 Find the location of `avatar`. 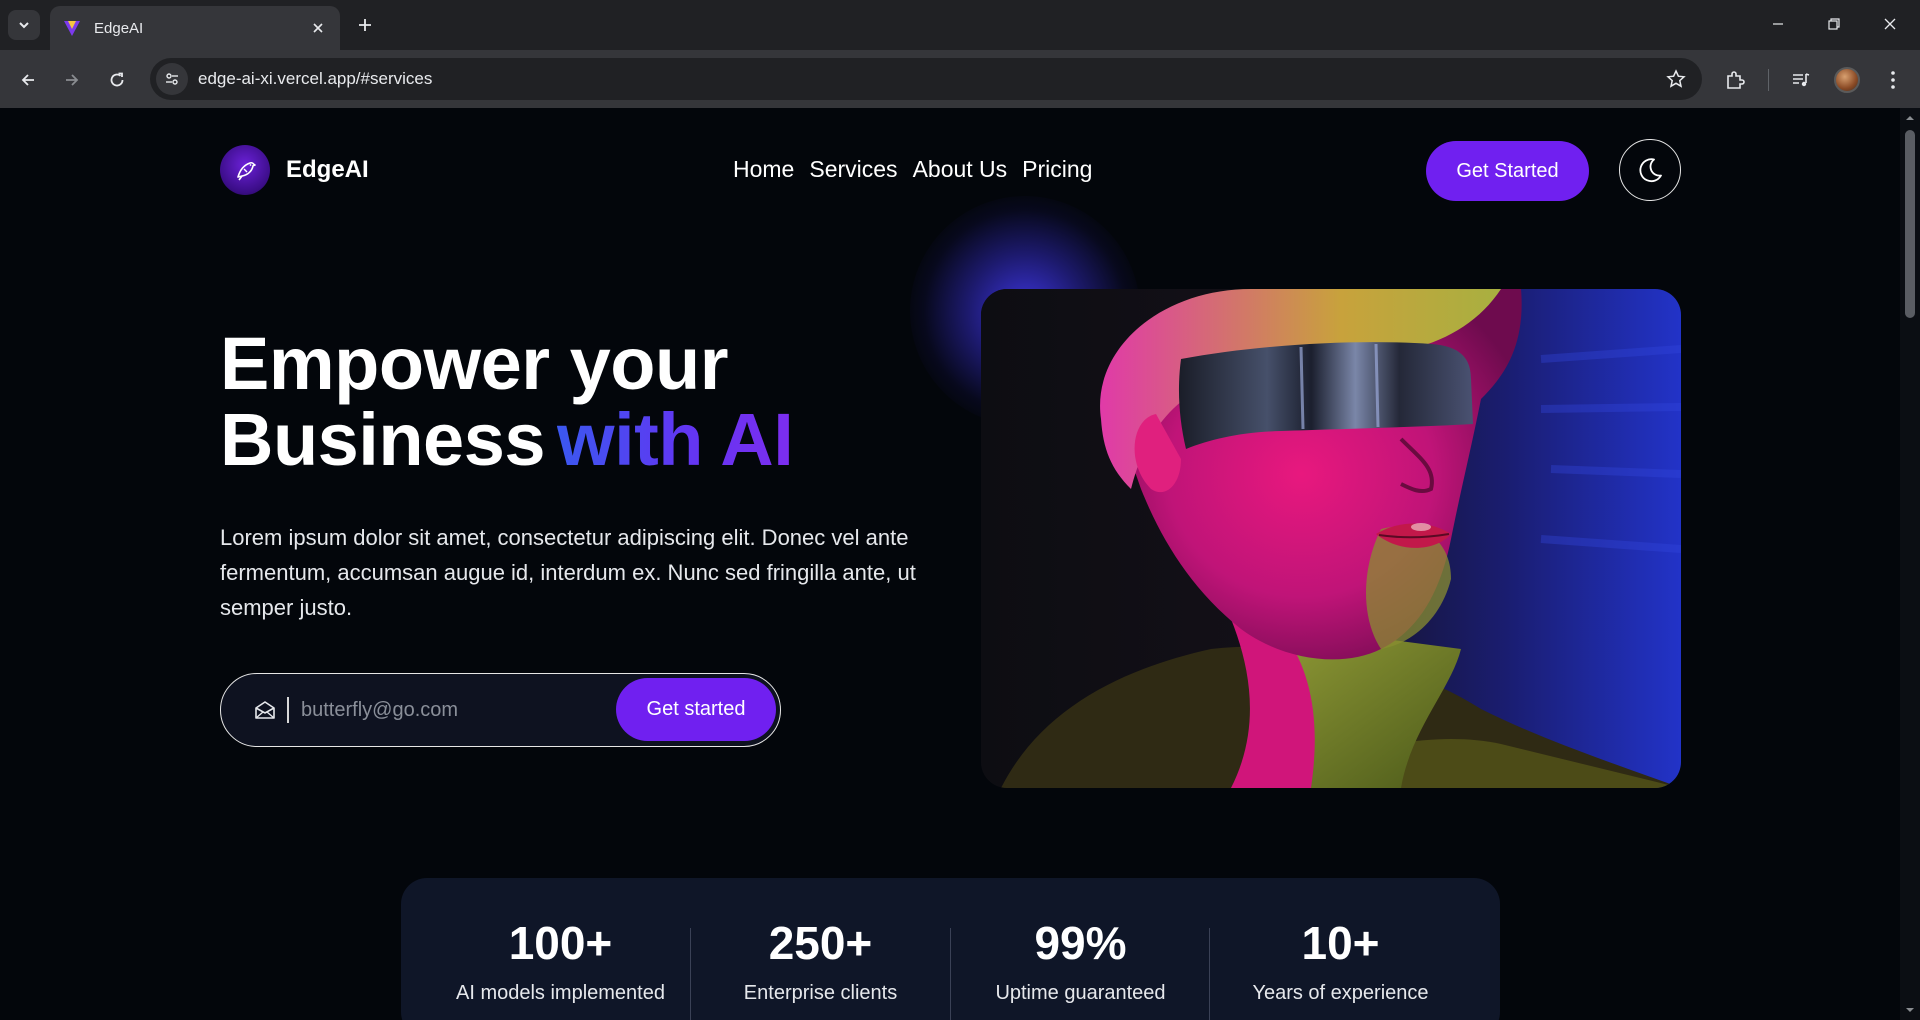

avatar is located at coordinates (1847, 80).